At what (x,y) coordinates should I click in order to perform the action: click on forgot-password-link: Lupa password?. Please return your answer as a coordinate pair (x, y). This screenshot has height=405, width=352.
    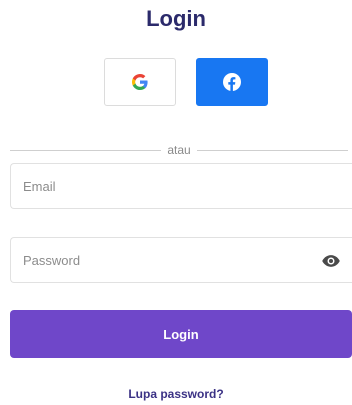
    Looking at the image, I should click on (176, 394).